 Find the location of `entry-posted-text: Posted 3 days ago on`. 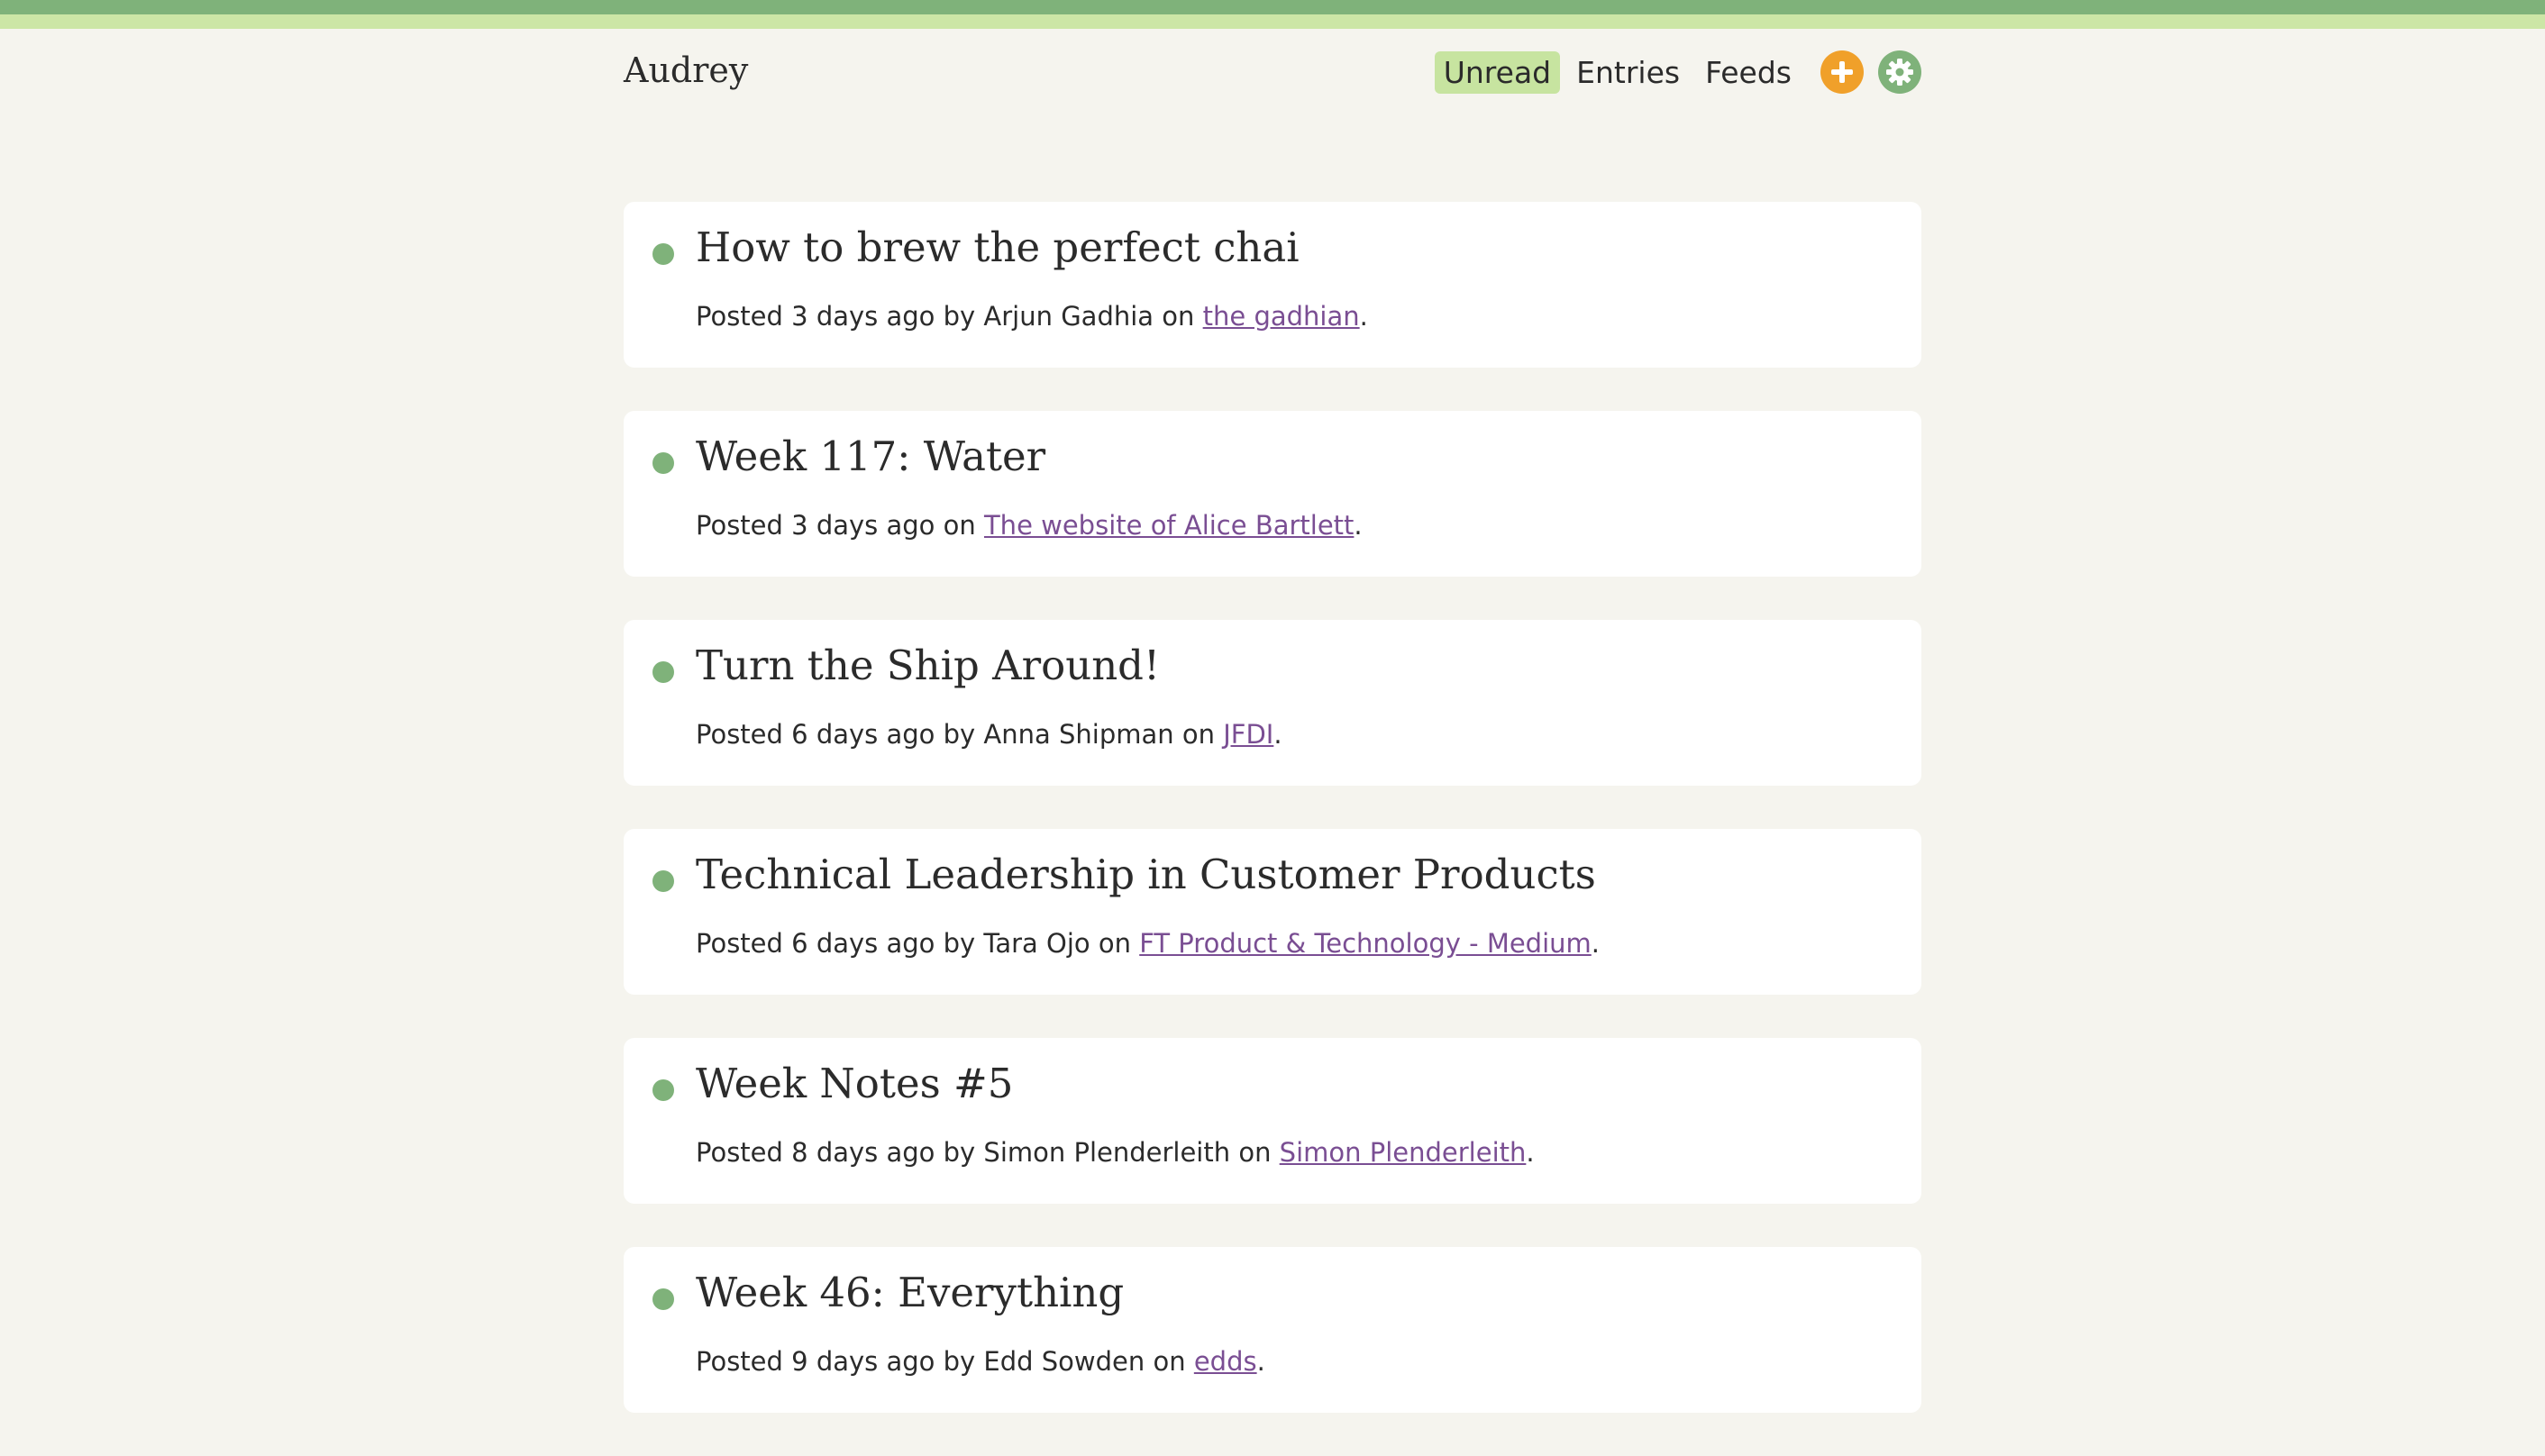

entry-posted-text: Posted 3 days ago on is located at coordinates (840, 525).